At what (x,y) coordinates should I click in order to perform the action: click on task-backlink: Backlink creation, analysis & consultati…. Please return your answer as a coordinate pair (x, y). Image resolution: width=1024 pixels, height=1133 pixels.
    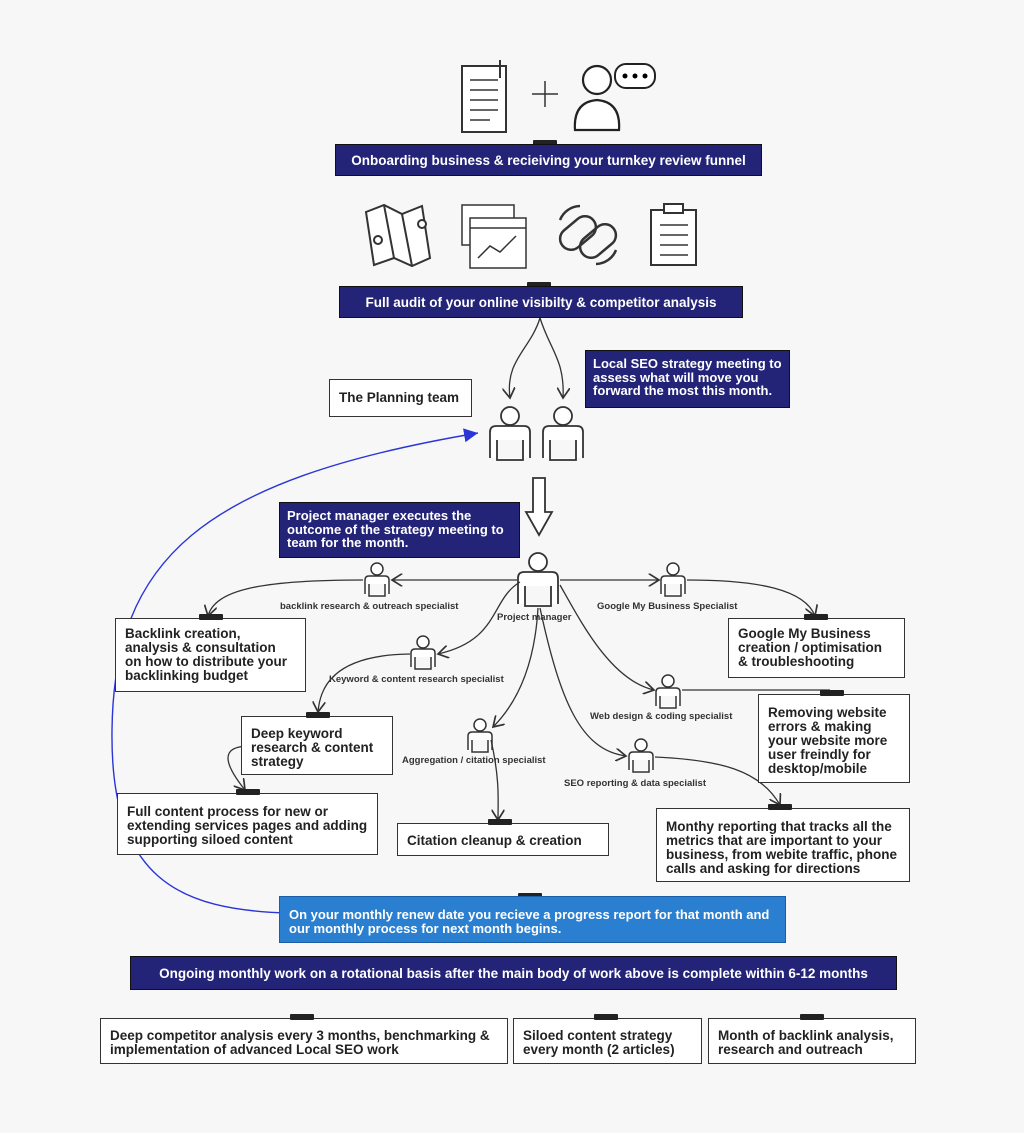
    Looking at the image, I should click on (210, 655).